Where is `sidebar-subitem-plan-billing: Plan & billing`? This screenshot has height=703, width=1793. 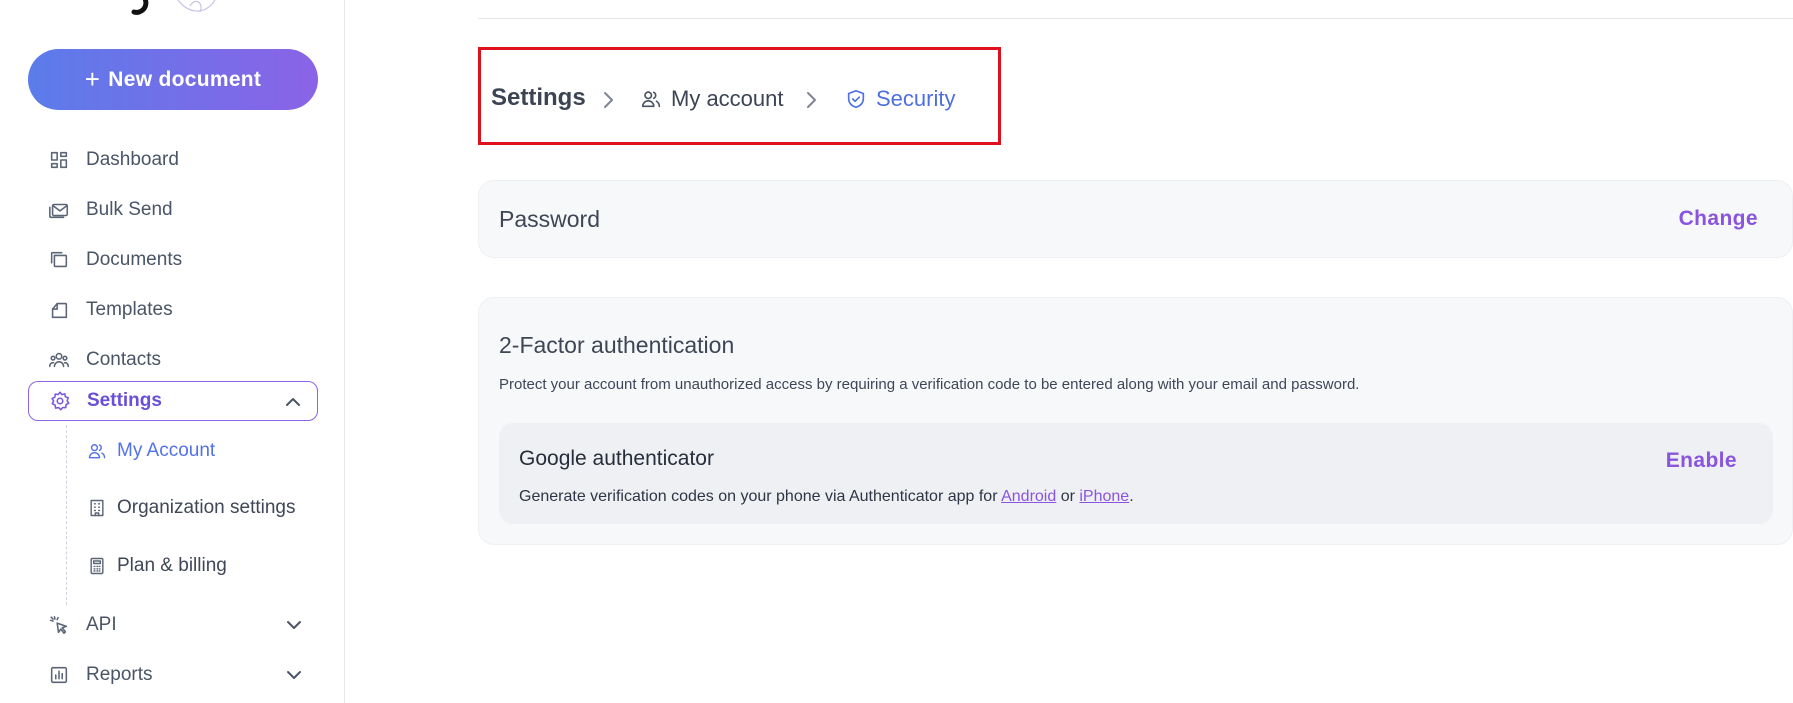 sidebar-subitem-plan-billing: Plan & billing is located at coordinates (156, 566).